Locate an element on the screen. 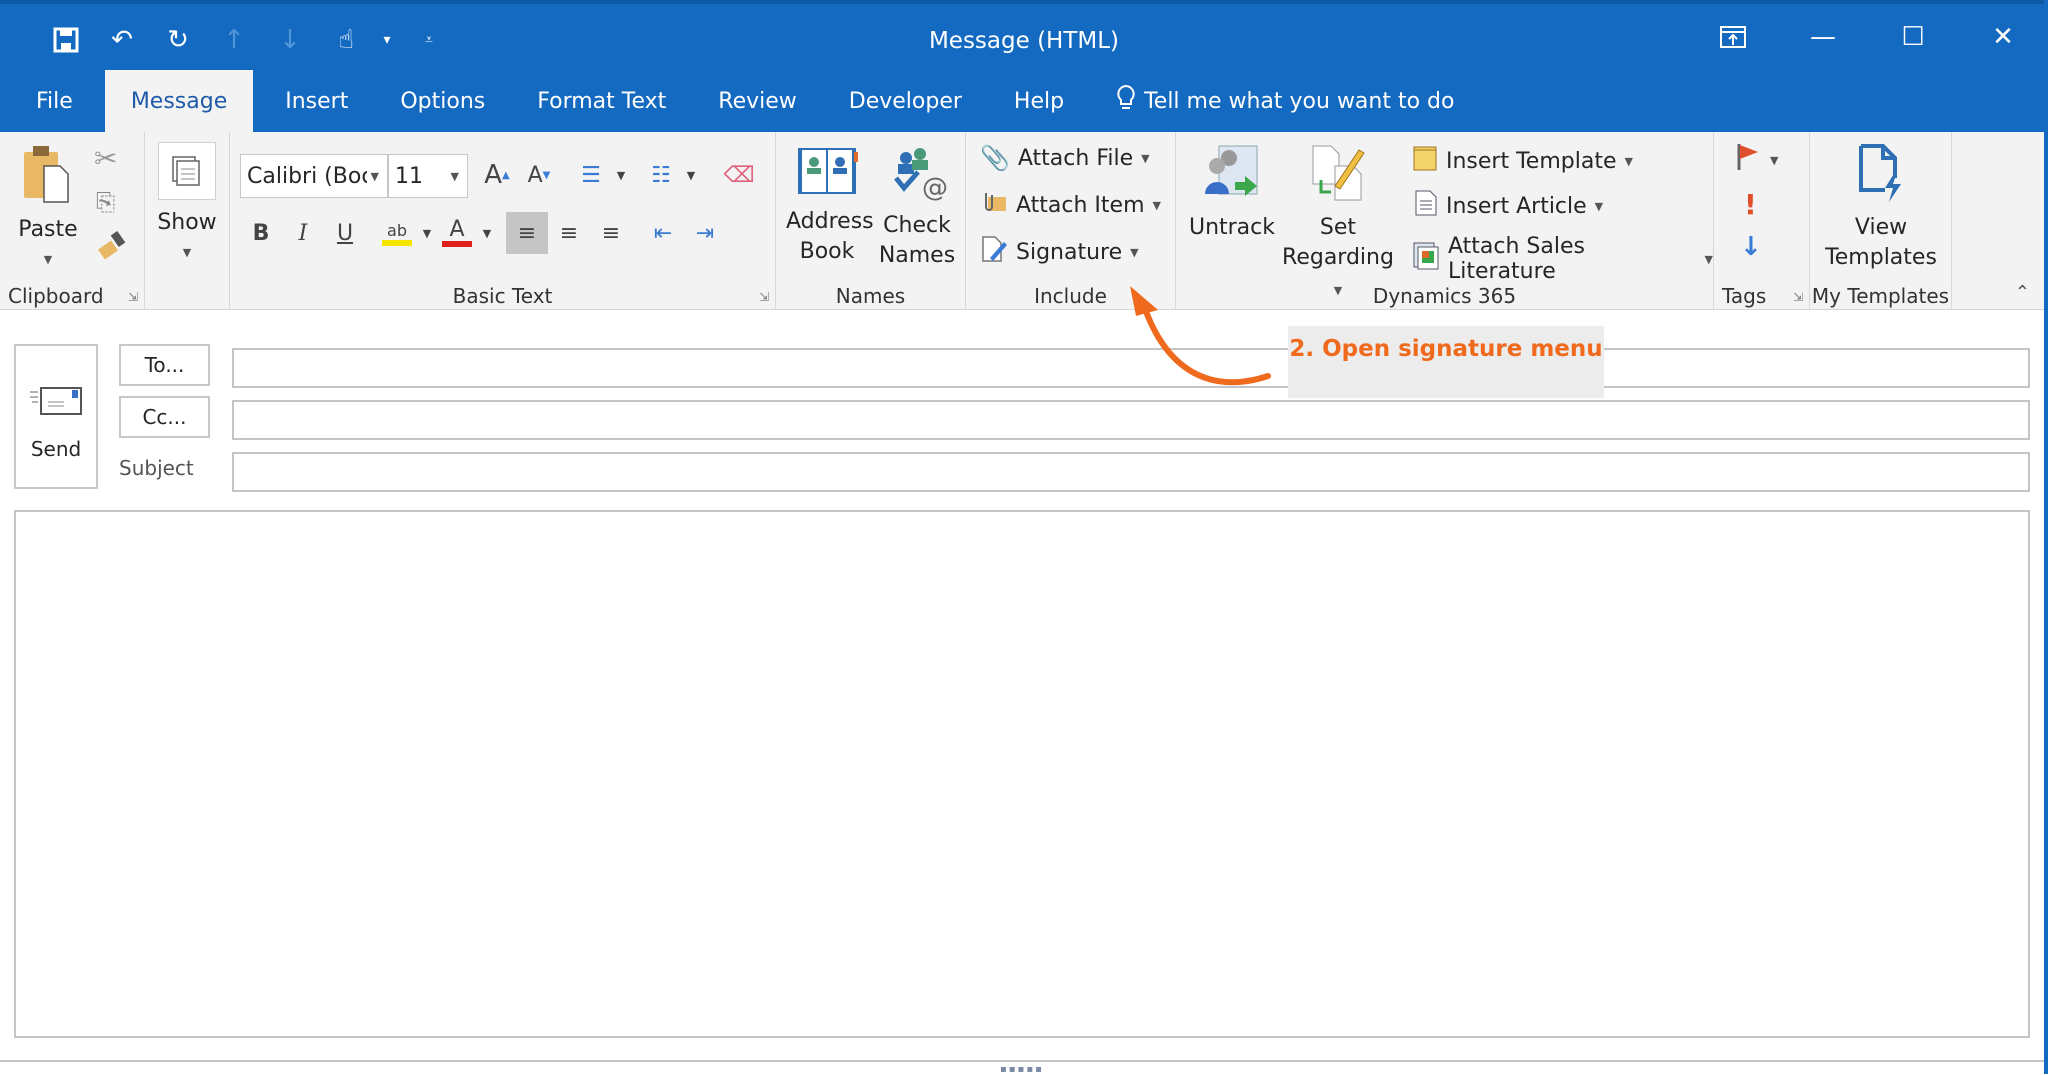  font-color-dropdown-icon: ▼ is located at coordinates (487, 233).